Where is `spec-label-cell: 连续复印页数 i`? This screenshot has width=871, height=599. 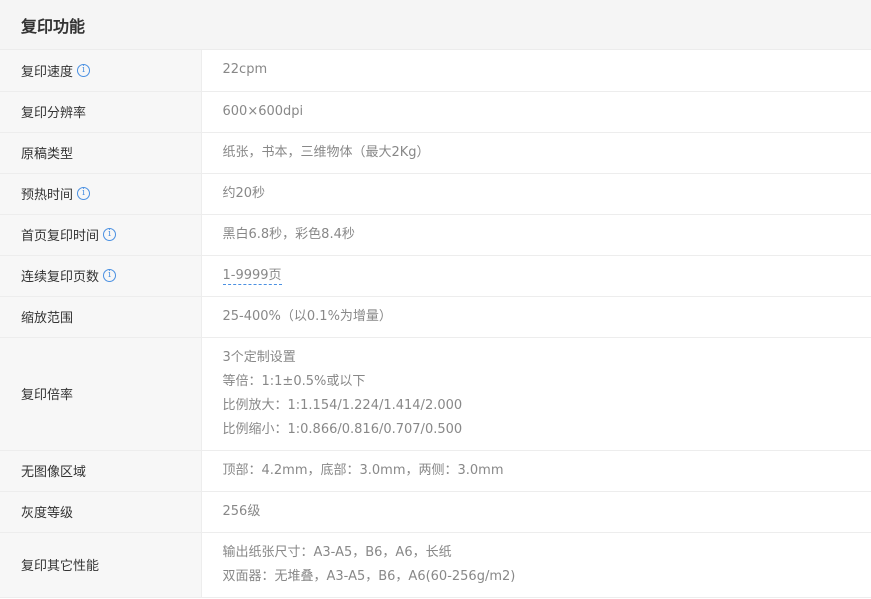 spec-label-cell: 连续复印页数 i is located at coordinates (101, 276).